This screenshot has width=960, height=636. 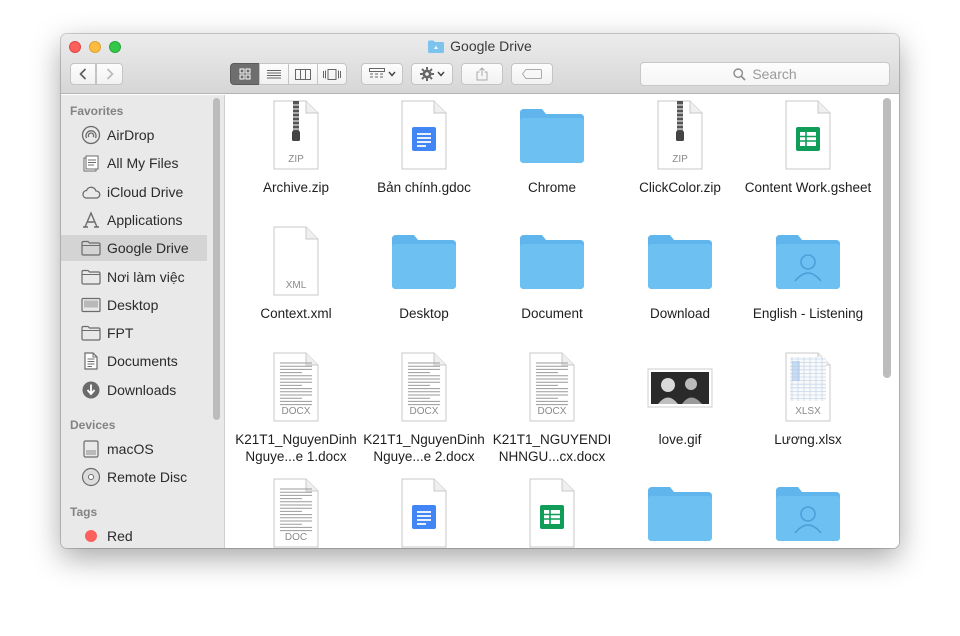 What do you see at coordinates (808, 147) in the screenshot?
I see `file-item: Content Work.gsheet` at bounding box center [808, 147].